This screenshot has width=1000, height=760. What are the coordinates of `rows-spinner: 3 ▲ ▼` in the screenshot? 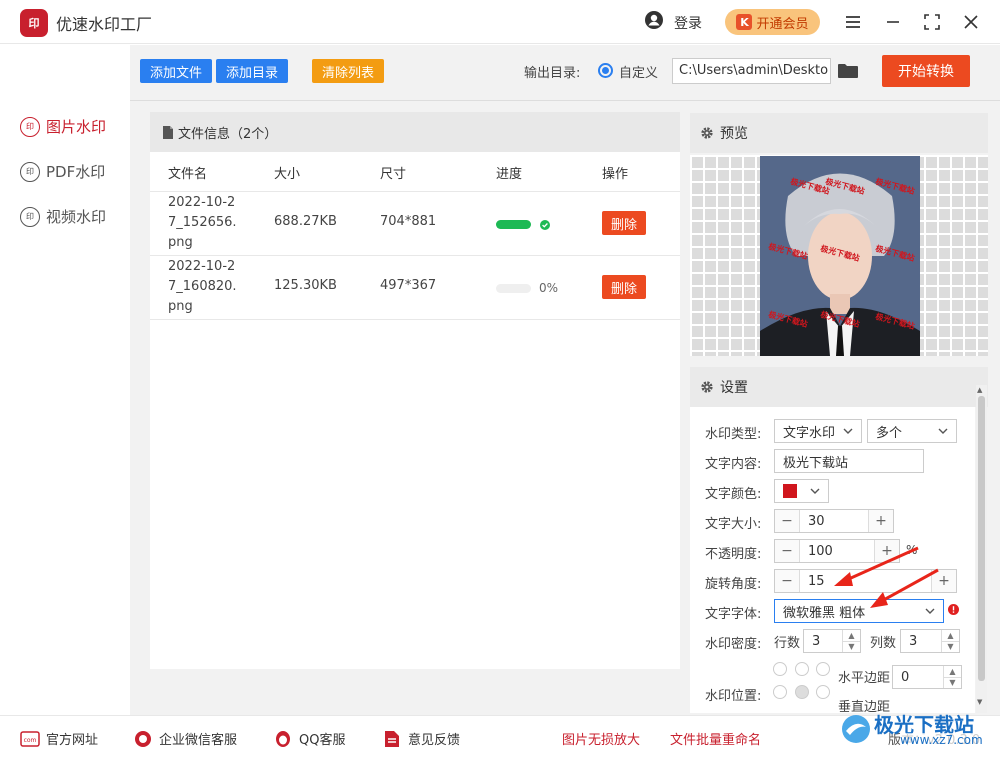 It's located at (832, 641).